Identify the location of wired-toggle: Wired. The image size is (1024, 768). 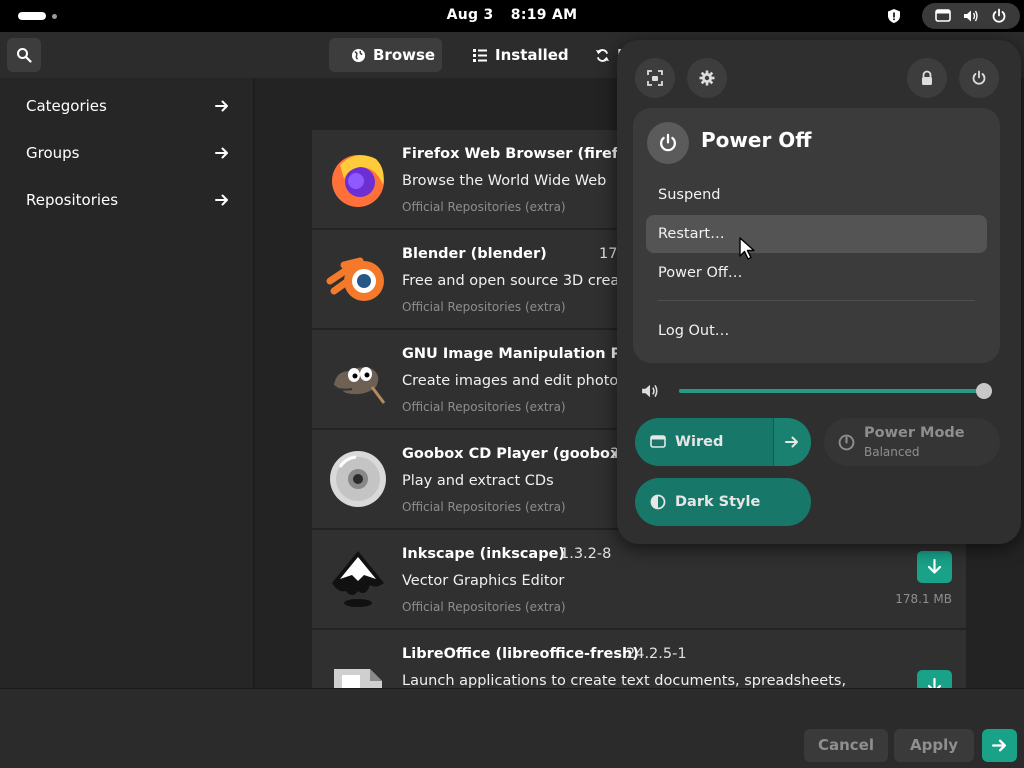
(723, 442).